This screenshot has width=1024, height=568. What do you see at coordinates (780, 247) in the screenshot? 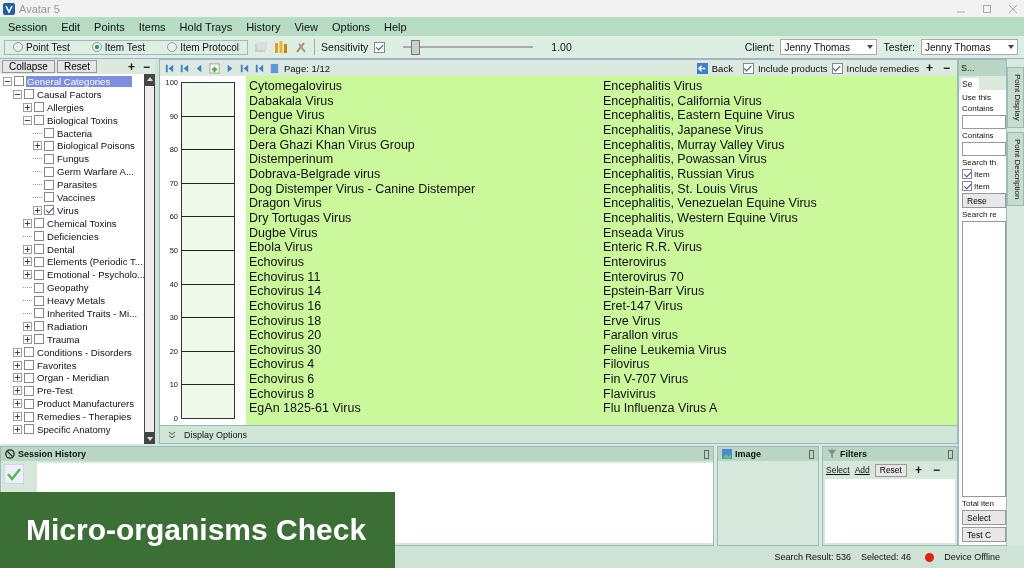
I see `list-item: Enteric R.R. Virus` at bounding box center [780, 247].